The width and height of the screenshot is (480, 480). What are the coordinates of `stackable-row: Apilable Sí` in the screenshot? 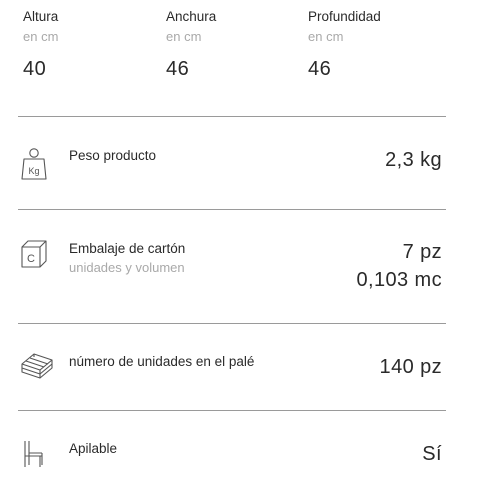 It's located at (240, 445).